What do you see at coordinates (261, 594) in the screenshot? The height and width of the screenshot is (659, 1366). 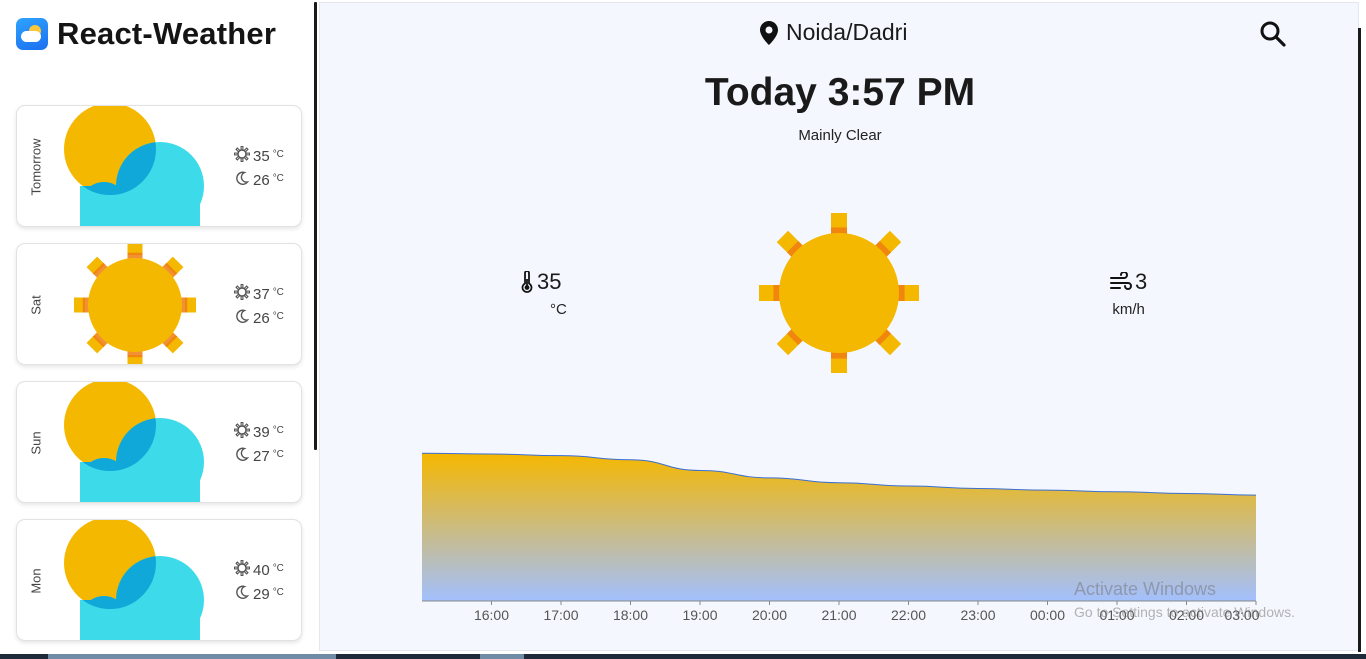 I see `low-temp-value: 29` at bounding box center [261, 594].